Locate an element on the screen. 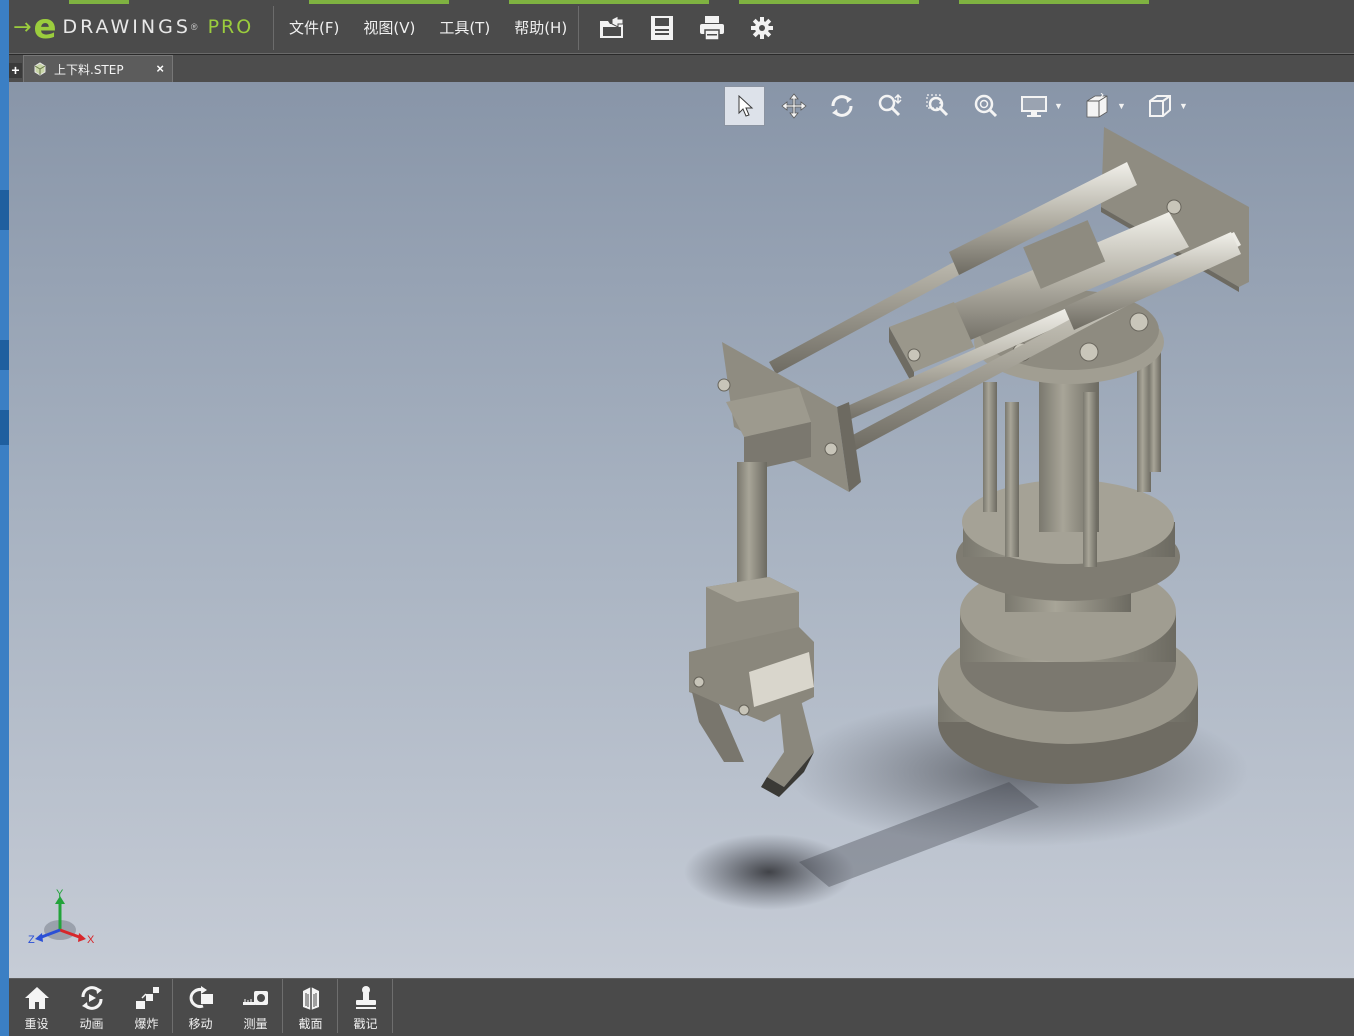 This screenshot has width=1354, height=1036. zoom-fit-button is located at coordinates (986, 106).